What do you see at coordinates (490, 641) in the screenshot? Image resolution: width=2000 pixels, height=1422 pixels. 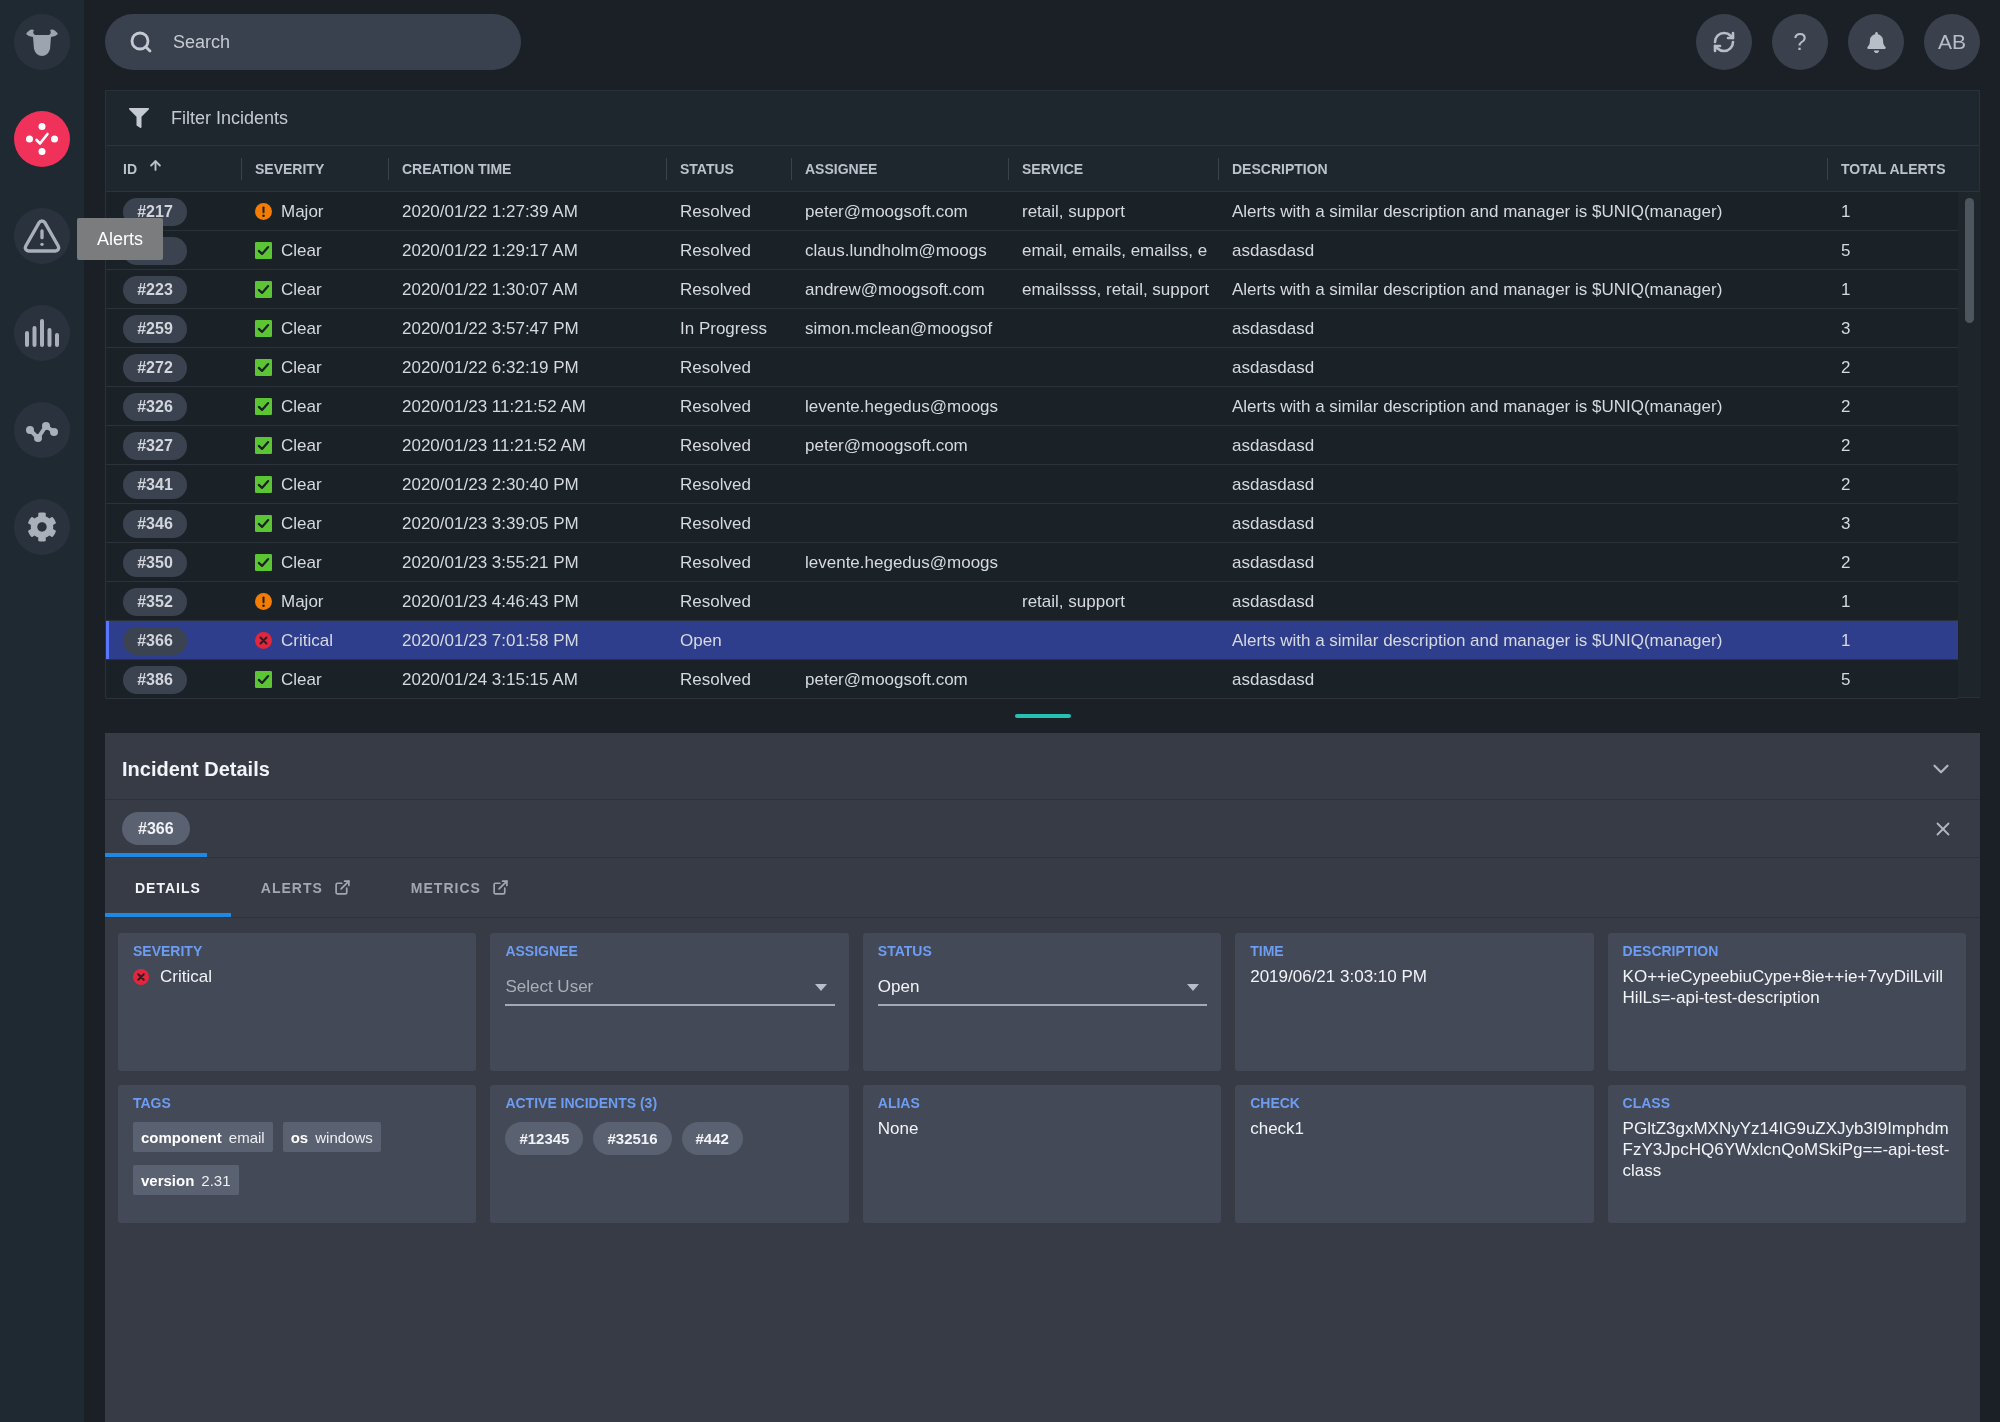 I see `table-cell-text: 2020/01/23 7:01:58 PM` at bounding box center [490, 641].